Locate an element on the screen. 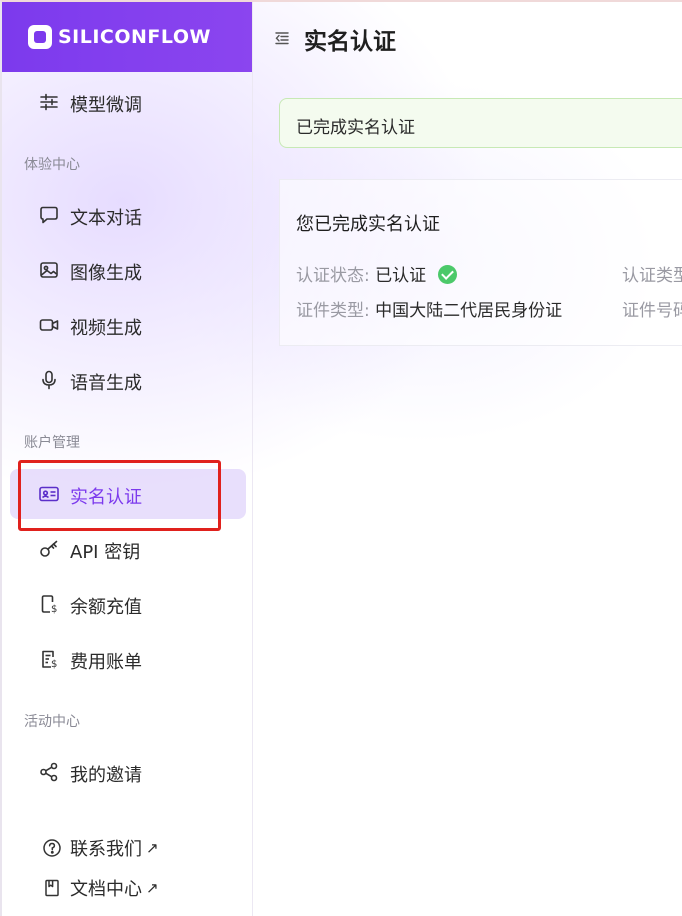 This screenshot has height=916, width=682. wallet-icon: $ is located at coordinates (49, 604).